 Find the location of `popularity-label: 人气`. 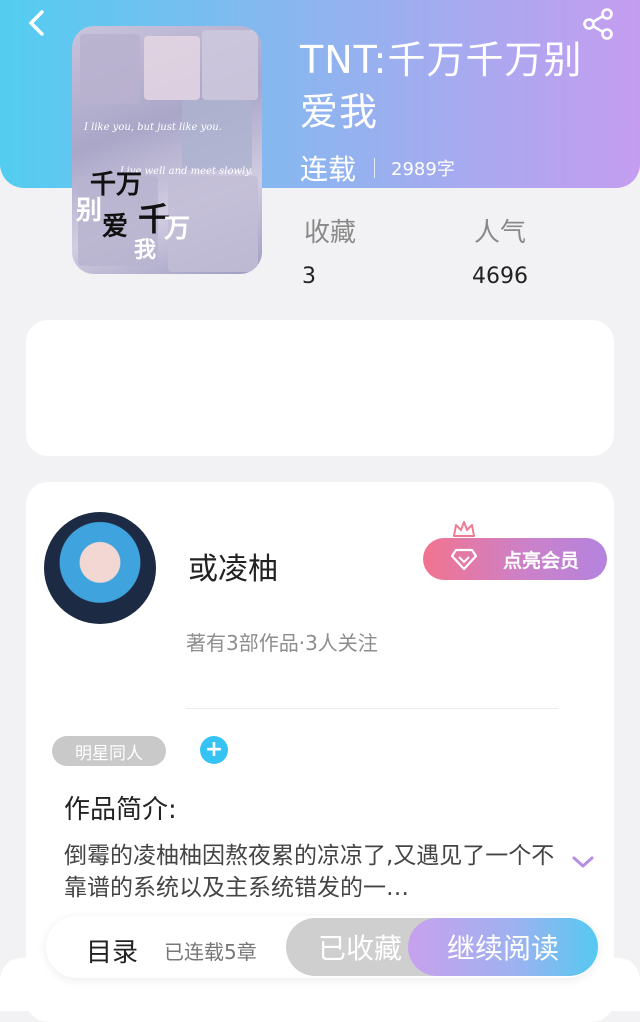

popularity-label: 人气 is located at coordinates (500, 233).